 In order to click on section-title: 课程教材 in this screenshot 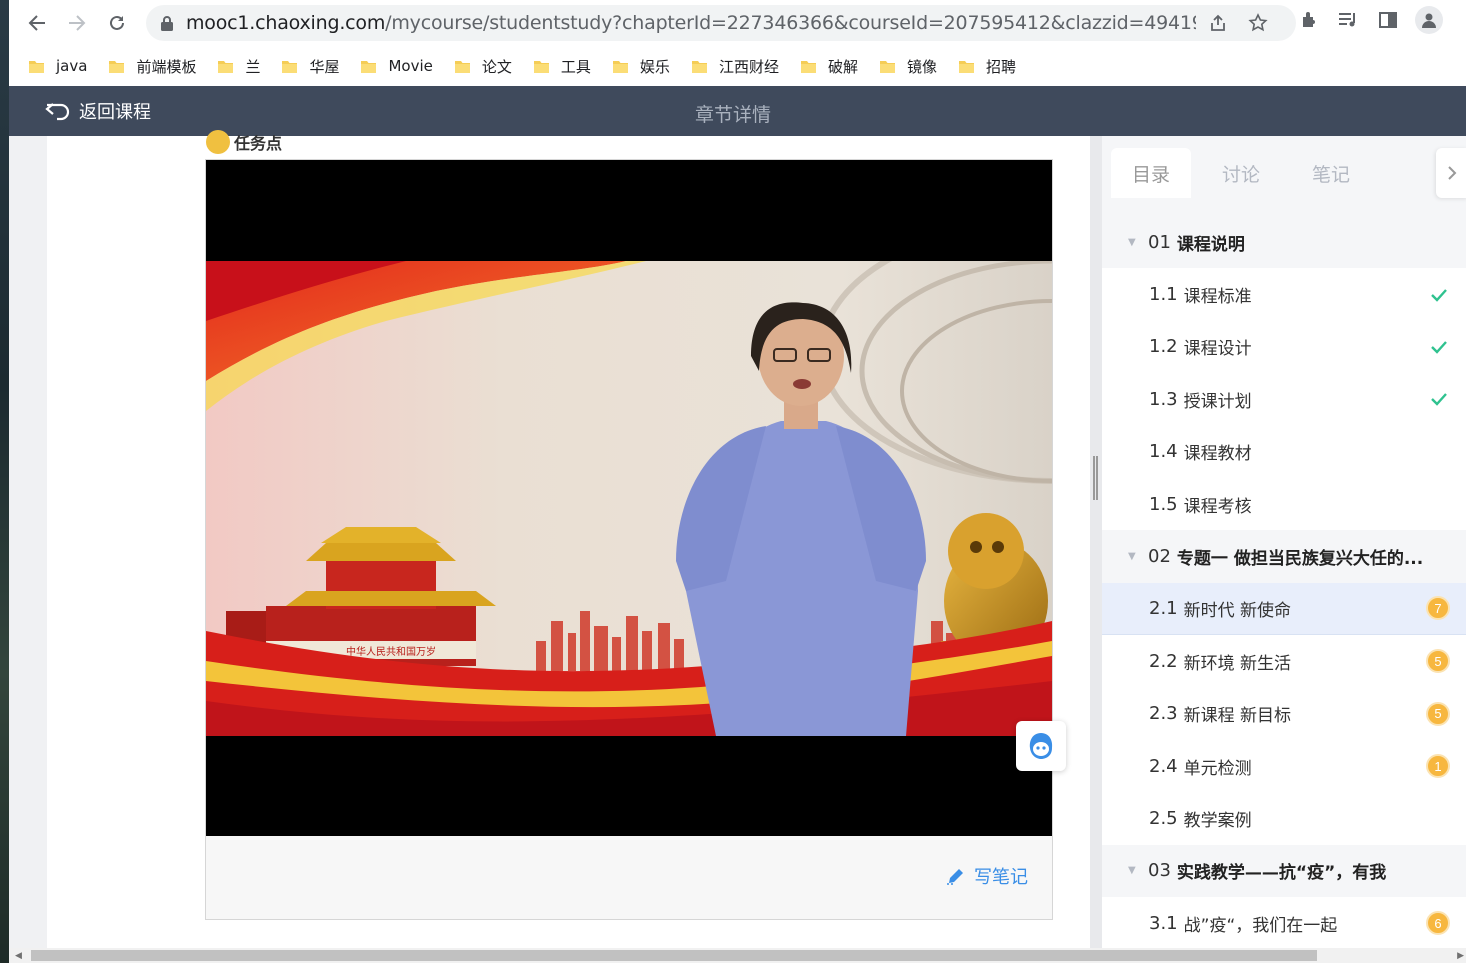, I will do `click(1217, 454)`.